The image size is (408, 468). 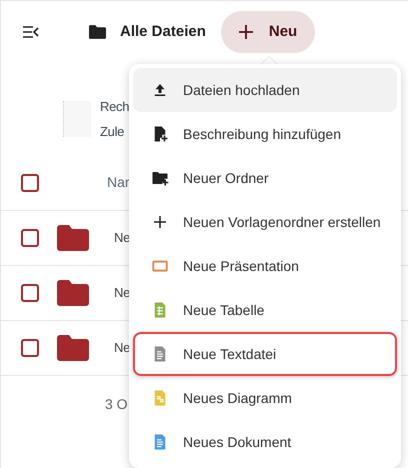 What do you see at coordinates (160, 178) in the screenshot?
I see `folder-plus-icon` at bounding box center [160, 178].